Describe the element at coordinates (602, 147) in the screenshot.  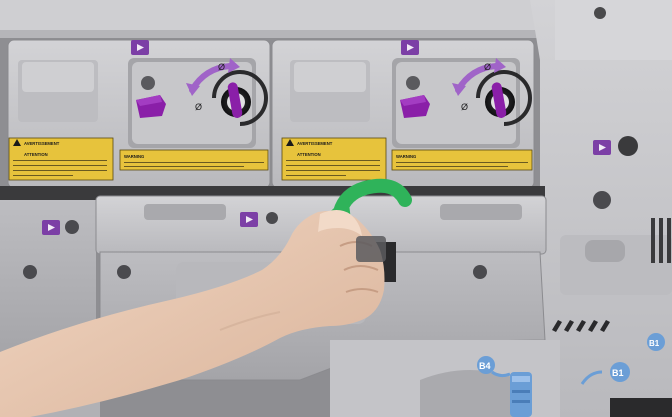
I see `marker-right-panel` at that location.